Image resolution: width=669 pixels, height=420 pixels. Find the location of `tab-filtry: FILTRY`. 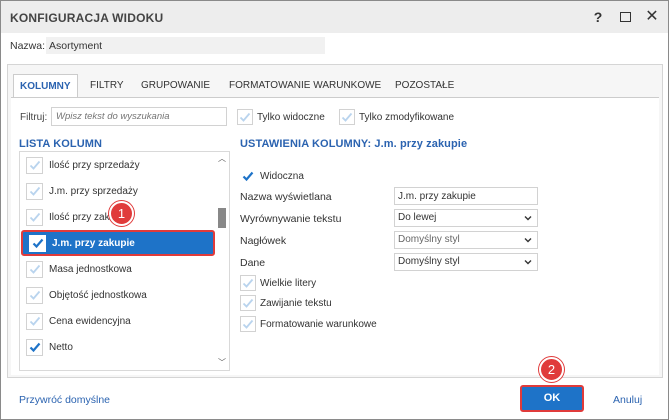

tab-filtry: FILTRY is located at coordinates (107, 86).